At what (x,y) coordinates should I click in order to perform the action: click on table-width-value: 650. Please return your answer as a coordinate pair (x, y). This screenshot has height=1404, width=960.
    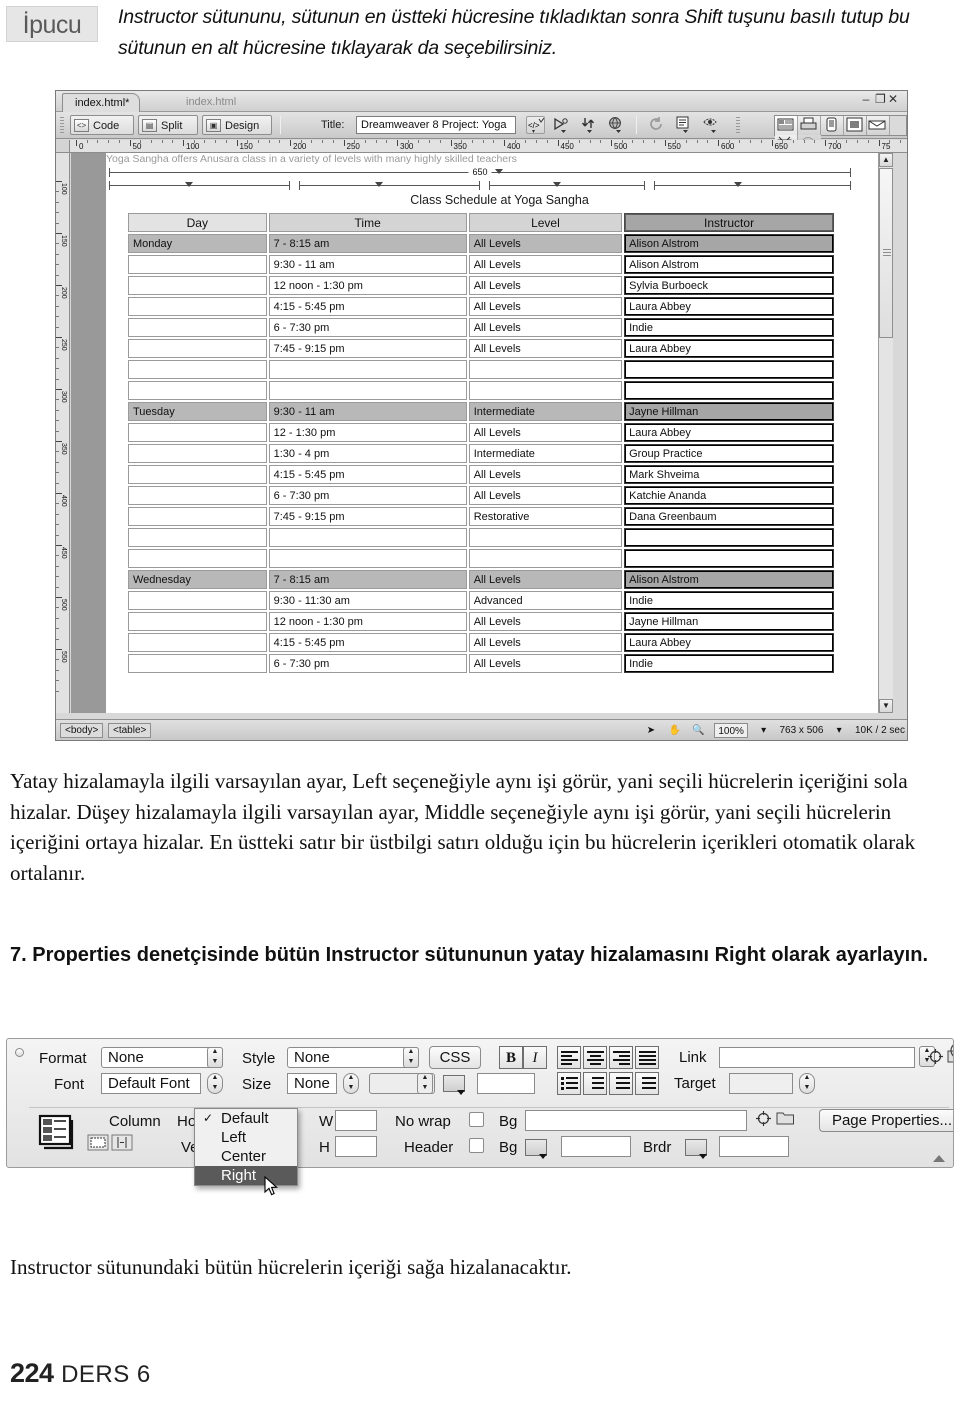
    Looking at the image, I should click on (480, 172).